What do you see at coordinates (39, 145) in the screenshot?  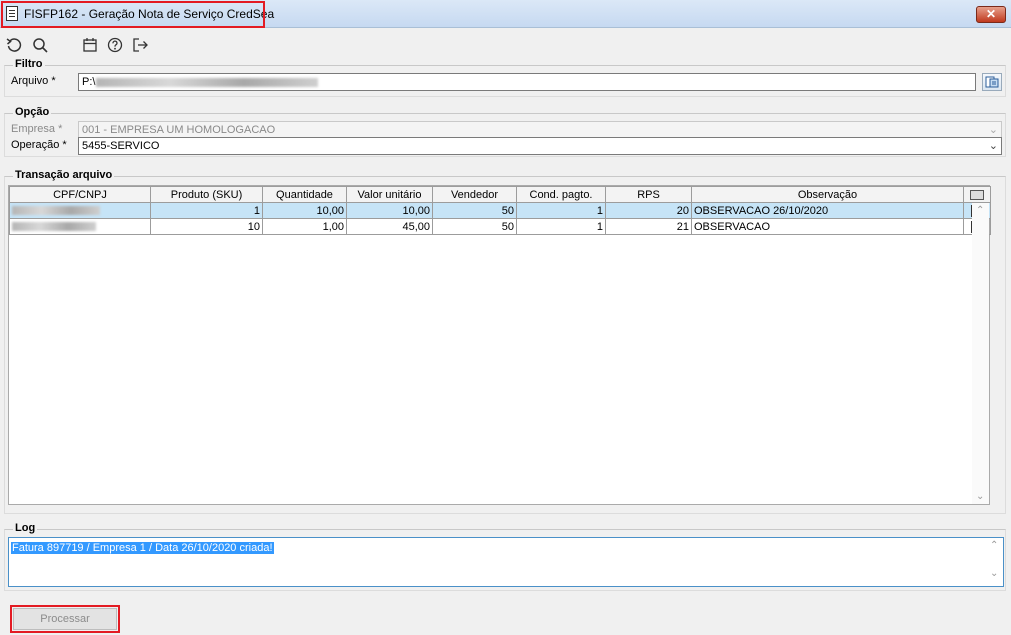 I see `operacao-label: Operação *` at bounding box center [39, 145].